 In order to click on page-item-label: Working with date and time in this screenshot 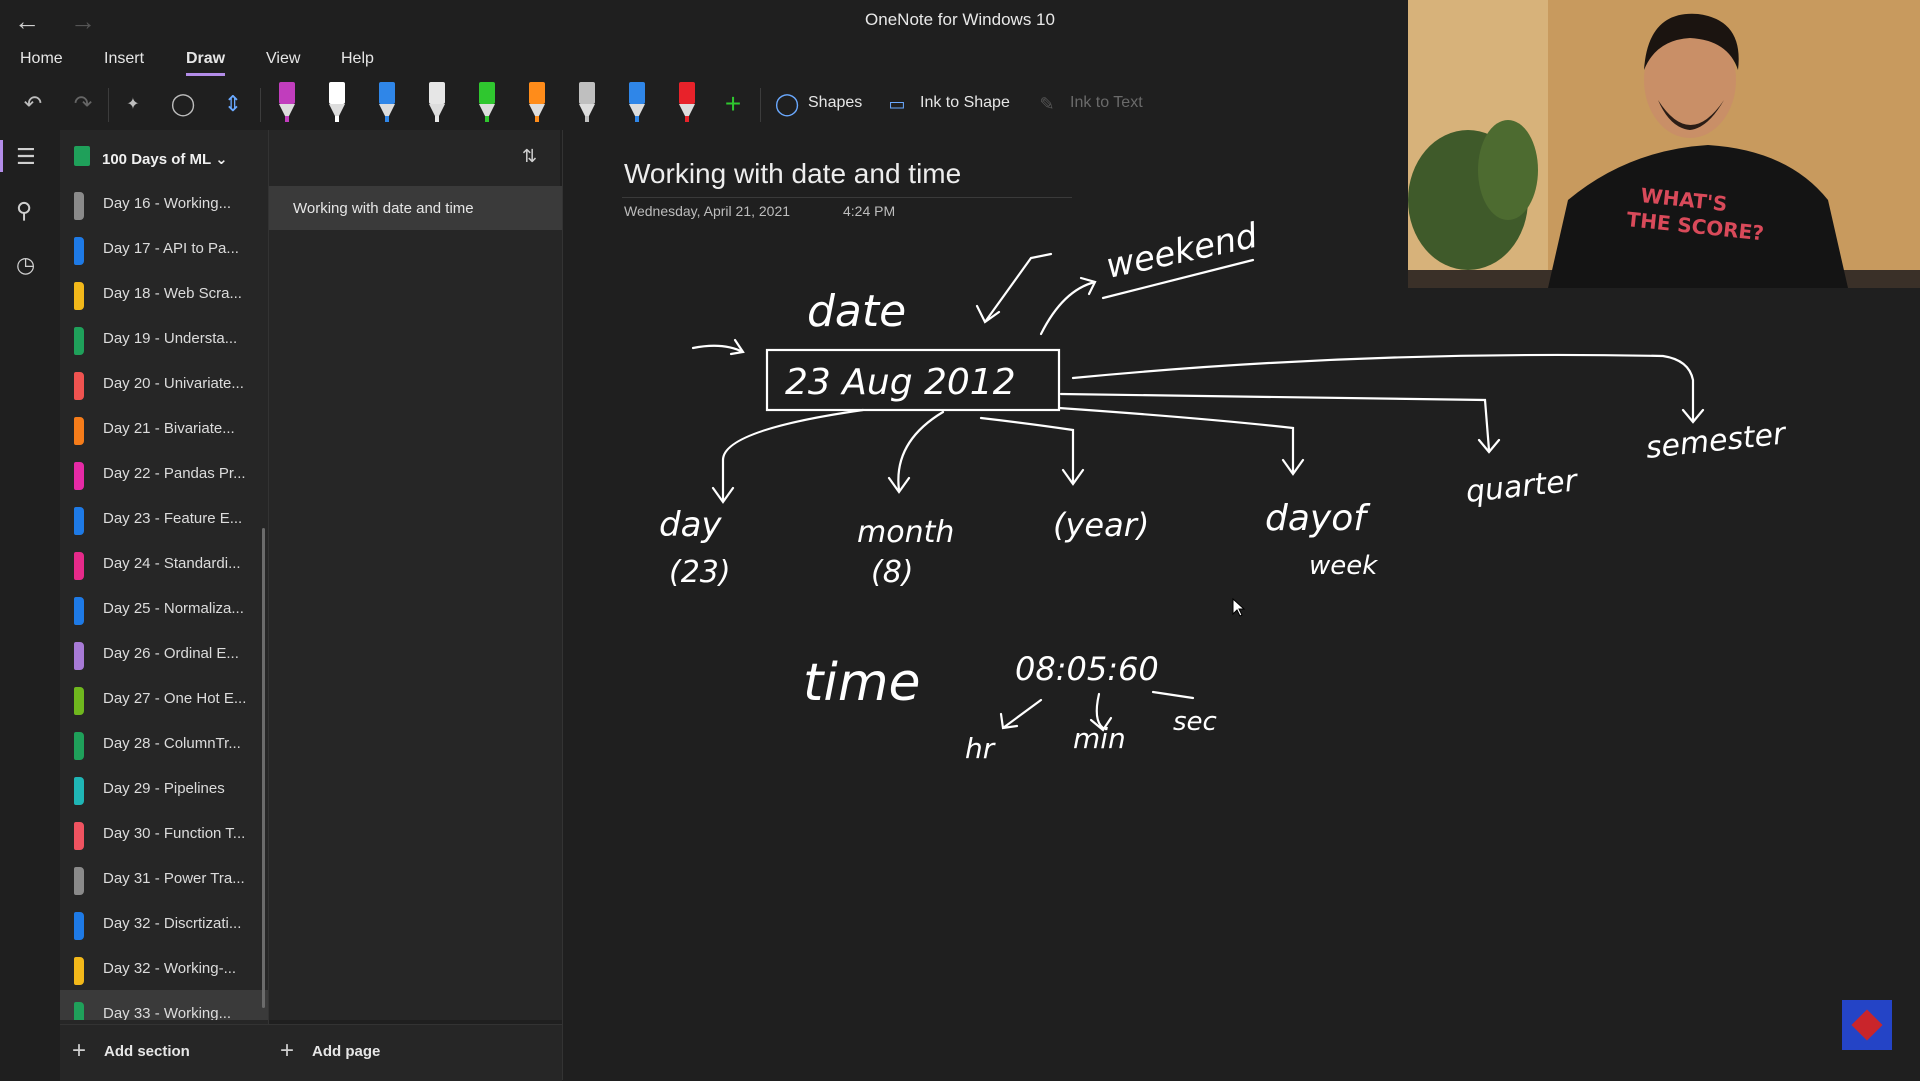, I will do `click(383, 208)`.